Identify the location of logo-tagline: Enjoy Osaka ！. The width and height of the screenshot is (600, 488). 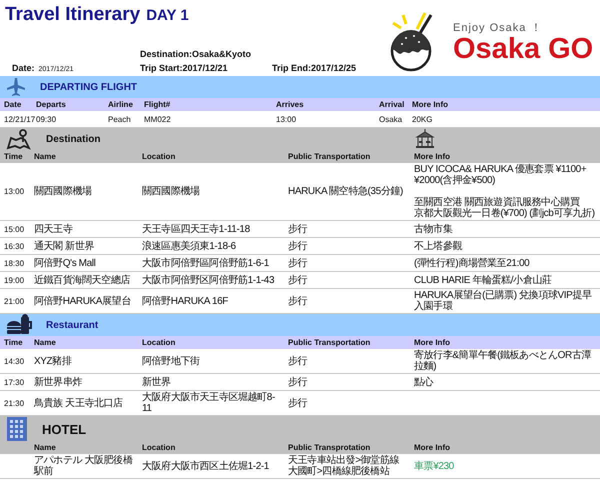
(498, 28).